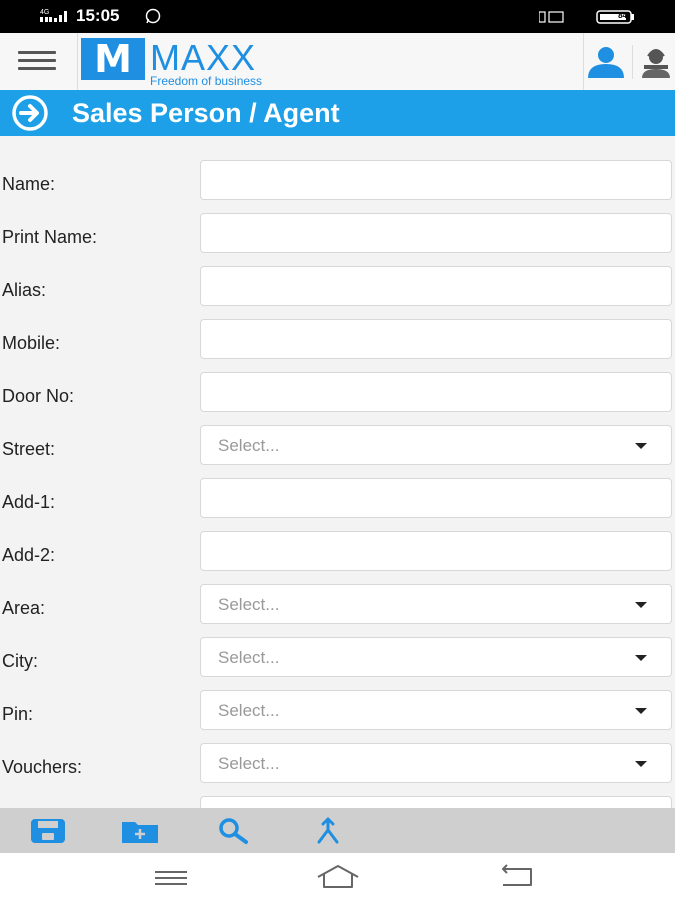 The image size is (675, 900). I want to click on logo-tagline: Freedom of business, so click(206, 81).